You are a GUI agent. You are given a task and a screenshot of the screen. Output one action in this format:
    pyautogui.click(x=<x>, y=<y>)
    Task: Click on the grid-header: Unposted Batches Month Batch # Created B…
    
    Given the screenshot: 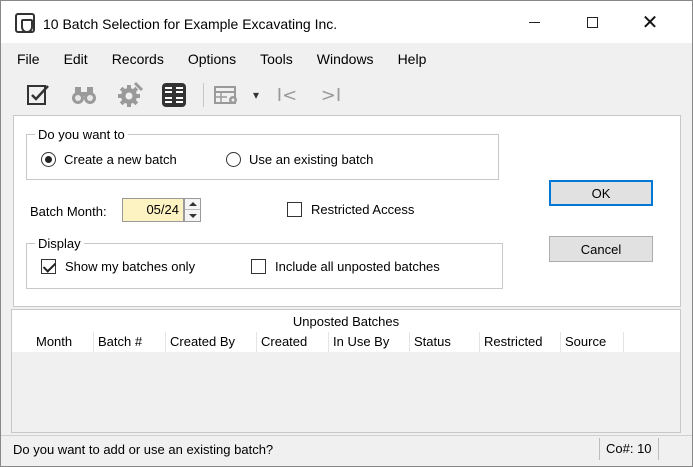 What is the action you would take?
    pyautogui.click(x=346, y=331)
    